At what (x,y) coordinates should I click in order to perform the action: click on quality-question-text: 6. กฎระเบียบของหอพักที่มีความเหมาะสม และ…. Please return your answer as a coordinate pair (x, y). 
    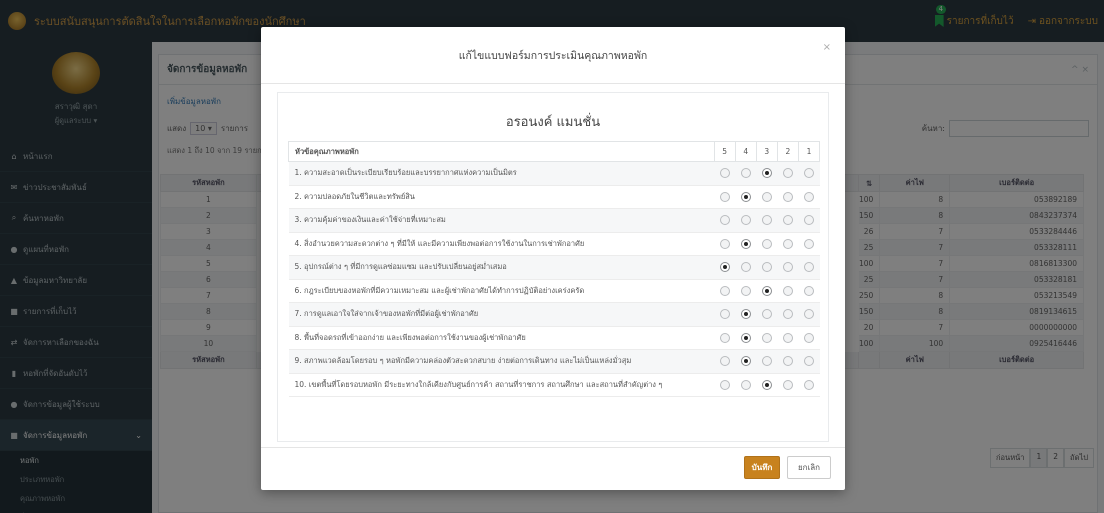
    Looking at the image, I should click on (501, 290).